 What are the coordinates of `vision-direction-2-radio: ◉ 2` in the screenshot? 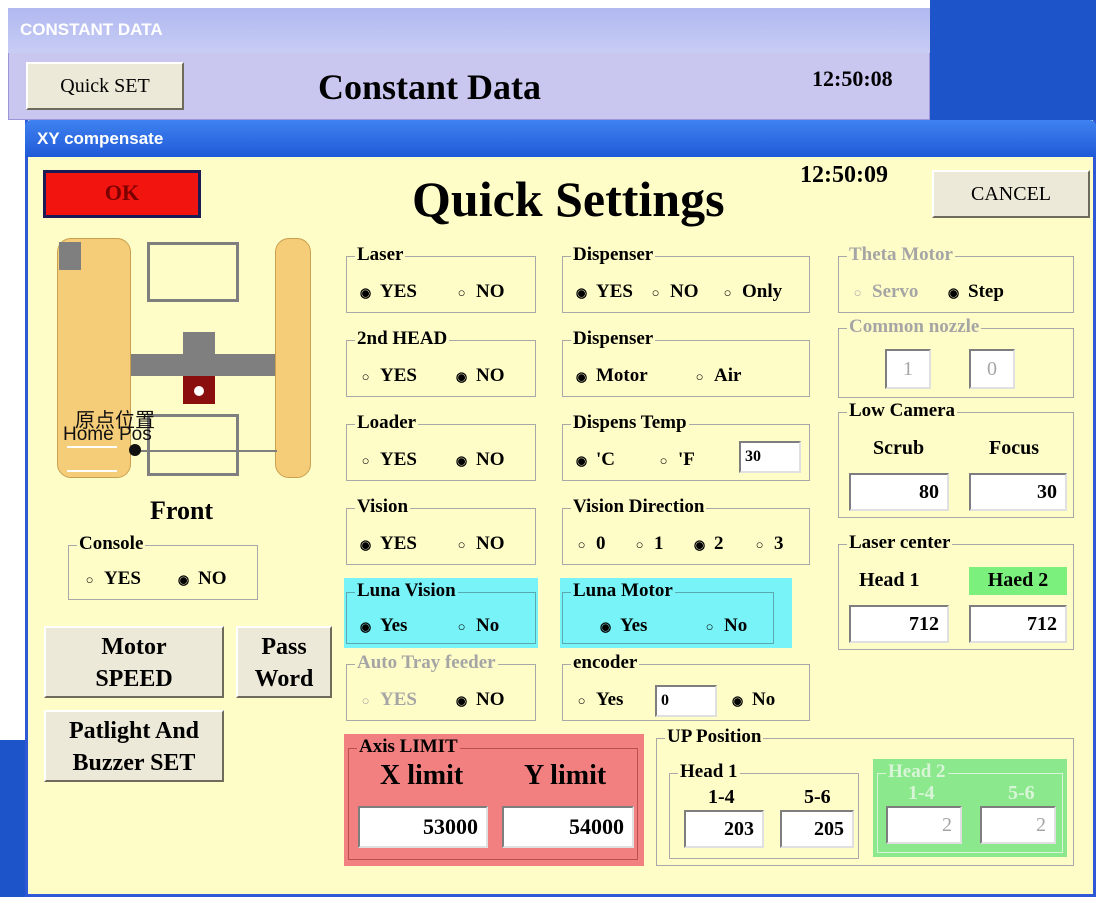 It's located at (708, 544).